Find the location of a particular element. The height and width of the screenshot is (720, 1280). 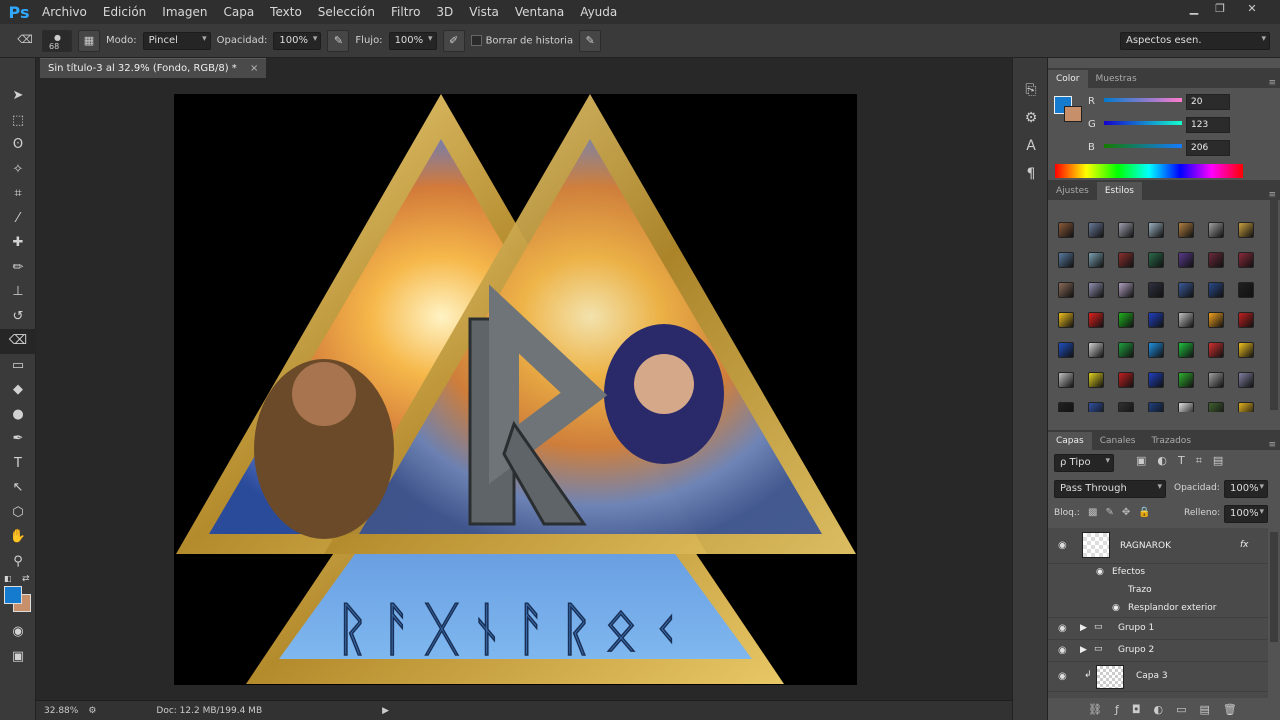

gradient-tool-icon: ▭ is located at coordinates (18, 366).